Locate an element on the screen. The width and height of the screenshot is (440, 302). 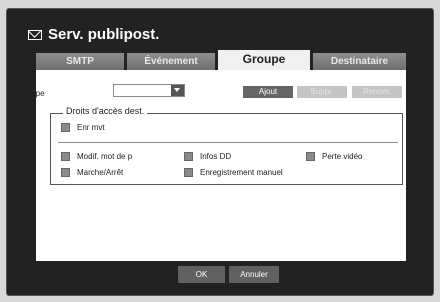
checkbox-perte-video: Perte vidéo is located at coordinates (334, 156).